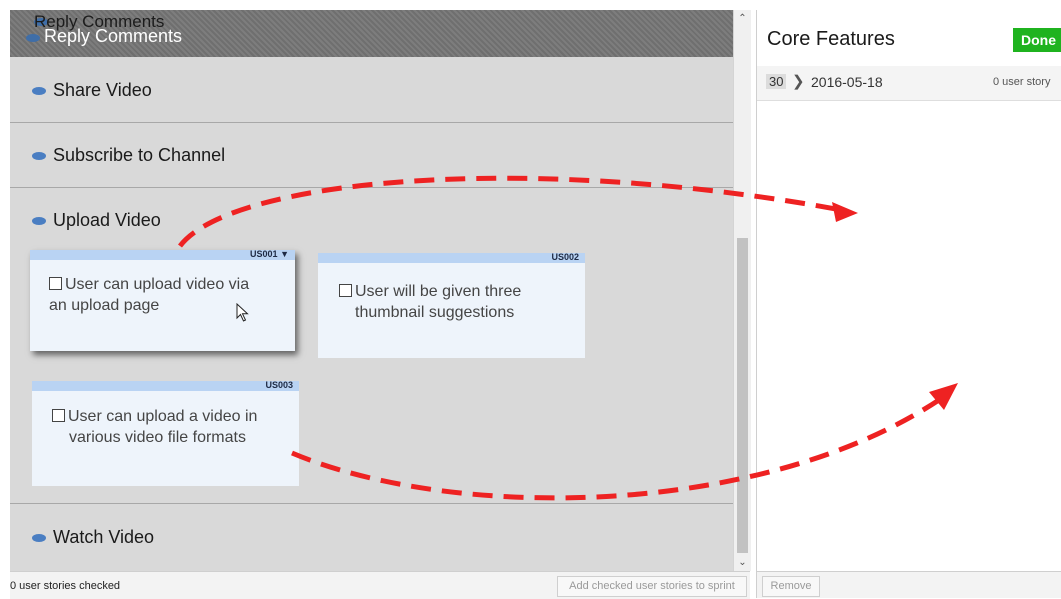  What do you see at coordinates (845, 212) in the screenshot?
I see `arrowhead-icon` at bounding box center [845, 212].